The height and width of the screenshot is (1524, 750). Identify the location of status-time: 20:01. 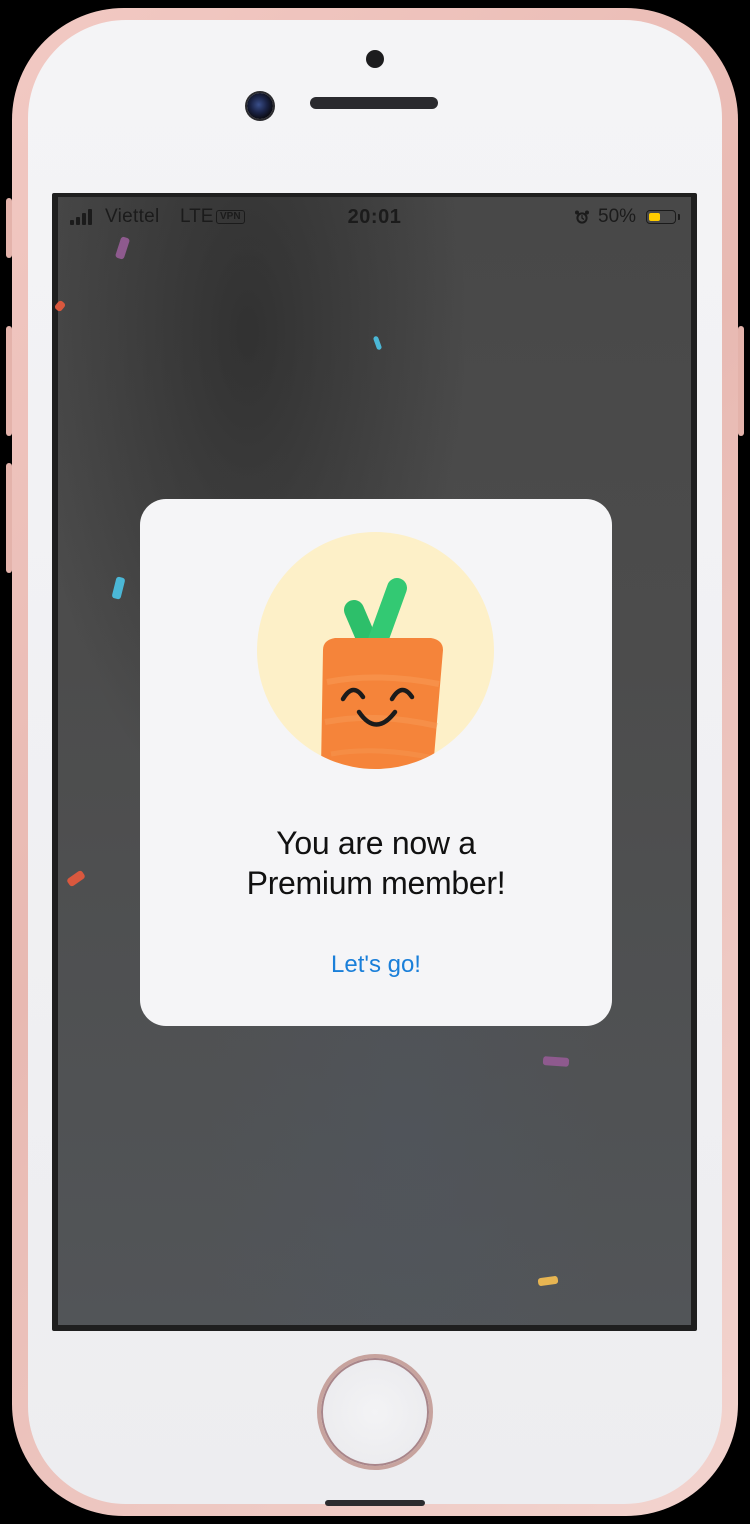
(374, 217).